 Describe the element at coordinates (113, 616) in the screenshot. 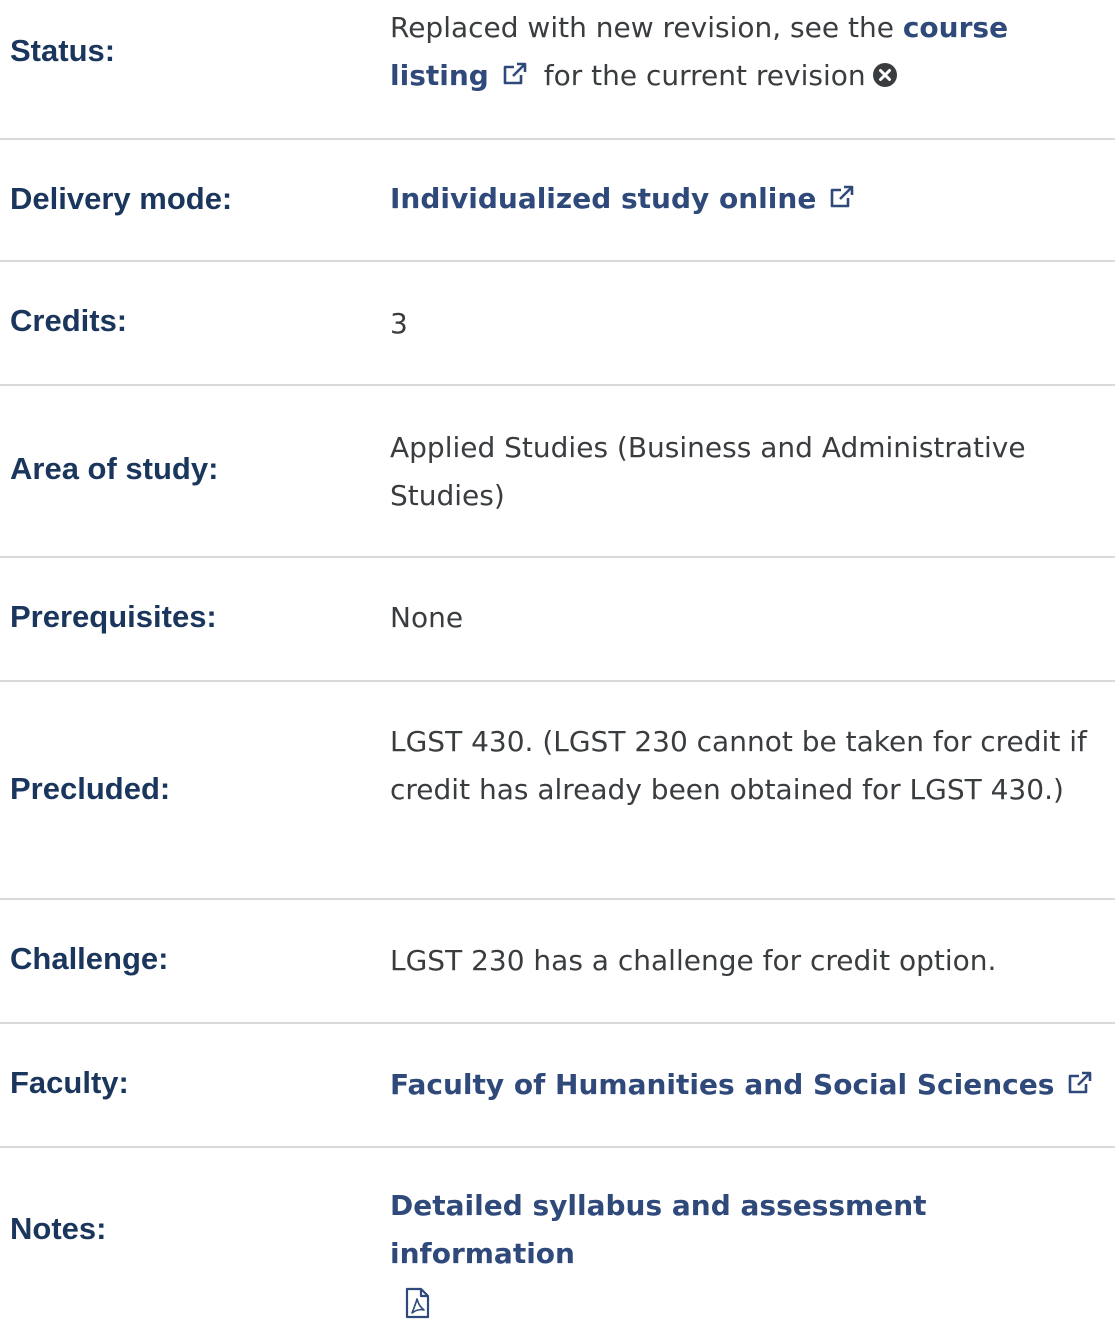

I see `prerequisites-label: Prerequisites:` at that location.